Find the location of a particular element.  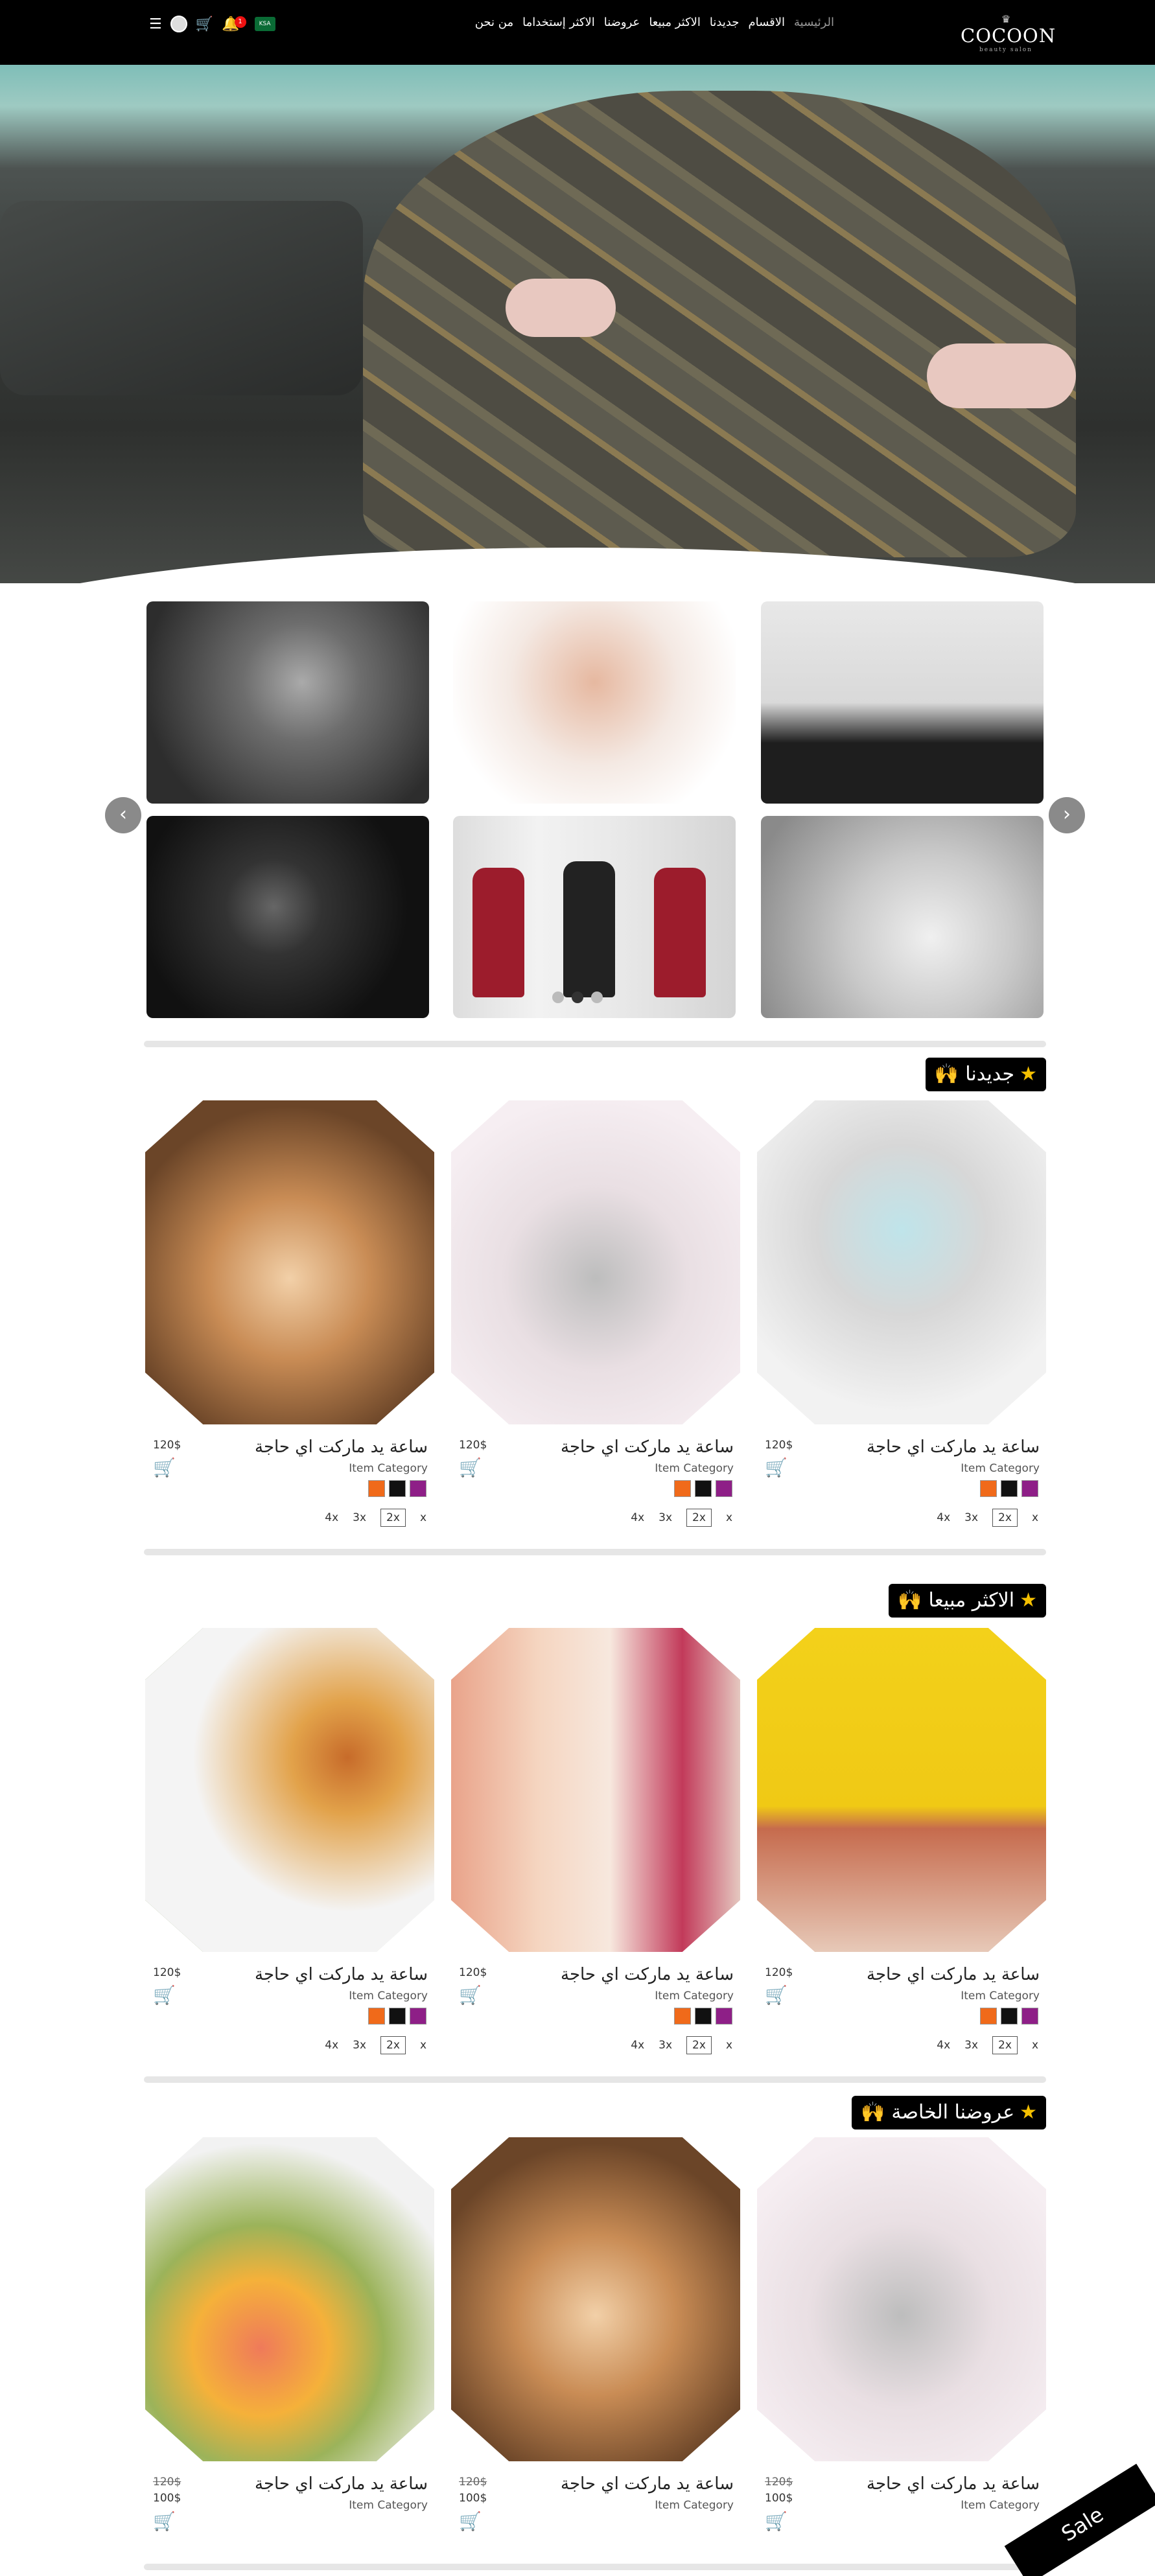

cocoon-logo: ♛ COCOON beauty salon is located at coordinates (1008, 34).